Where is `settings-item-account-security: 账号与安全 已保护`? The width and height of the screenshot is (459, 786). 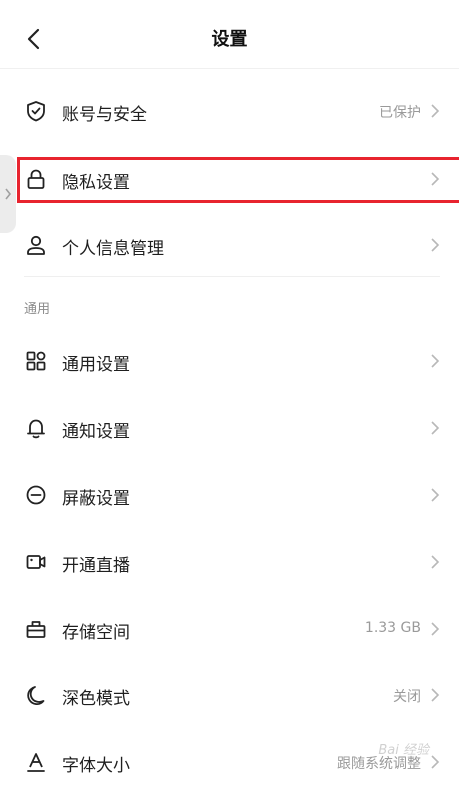 settings-item-account-security: 账号与安全 已保护 is located at coordinates (229, 110).